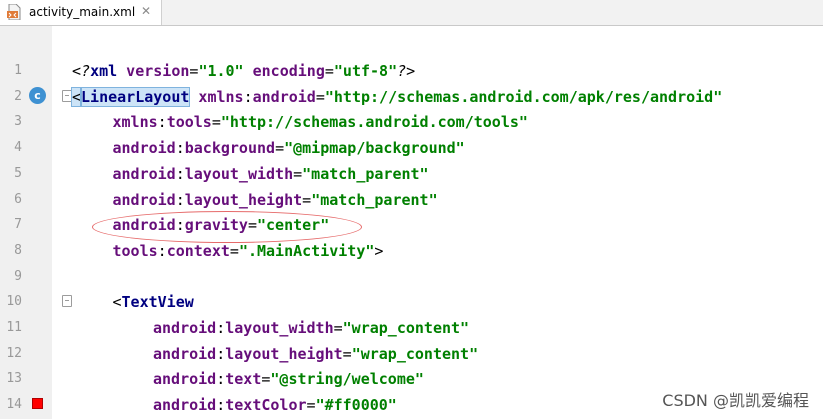 This screenshot has height=419, width=823. Describe the element at coordinates (18, 122) in the screenshot. I see `line-number: 3` at that location.